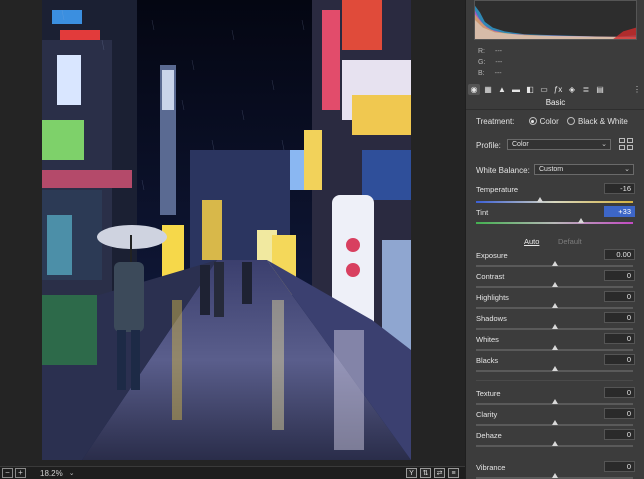 This screenshot has width=644, height=479. What do you see at coordinates (482, 62) in the screenshot?
I see `g-label: G:` at bounding box center [482, 62].